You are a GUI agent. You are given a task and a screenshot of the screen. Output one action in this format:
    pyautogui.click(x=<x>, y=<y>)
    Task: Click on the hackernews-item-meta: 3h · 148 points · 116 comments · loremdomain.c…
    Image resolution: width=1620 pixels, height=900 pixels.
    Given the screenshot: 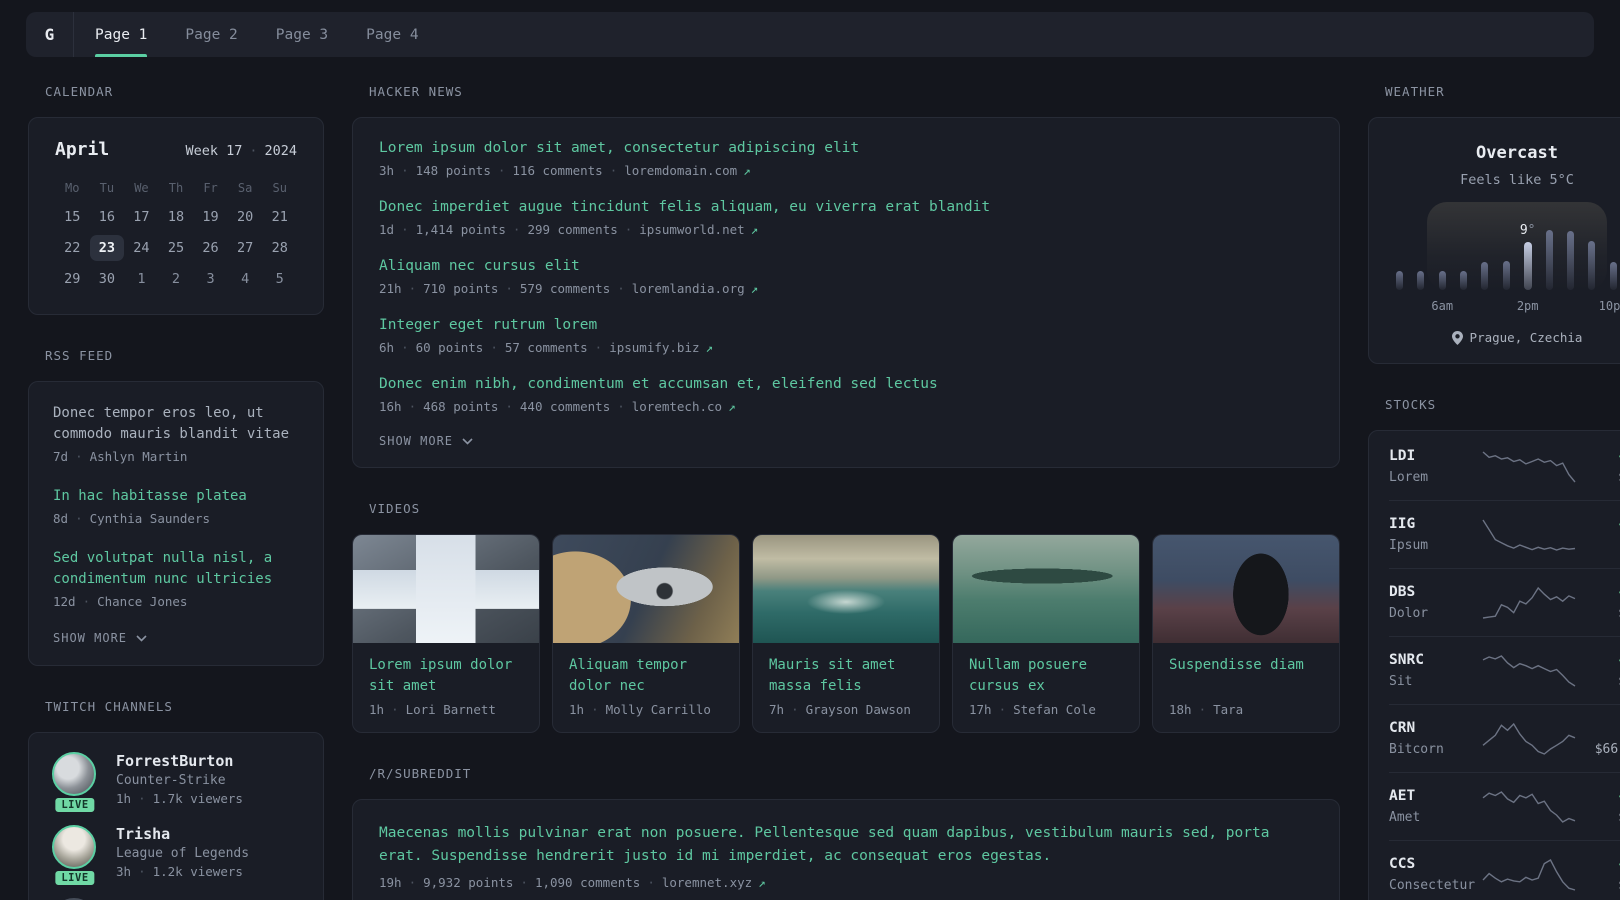 What is the action you would take?
    pyautogui.click(x=846, y=171)
    